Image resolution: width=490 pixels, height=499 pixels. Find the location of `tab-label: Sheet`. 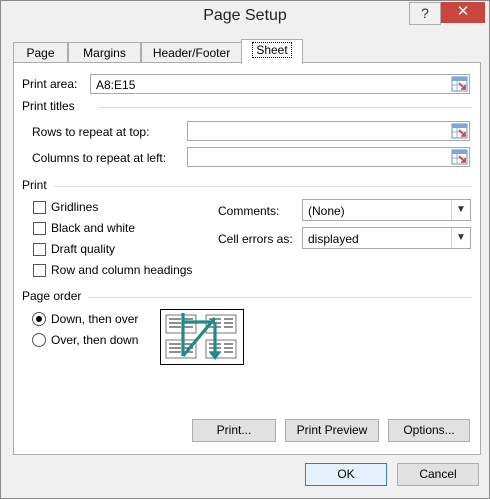

tab-label: Sheet is located at coordinates (272, 50).